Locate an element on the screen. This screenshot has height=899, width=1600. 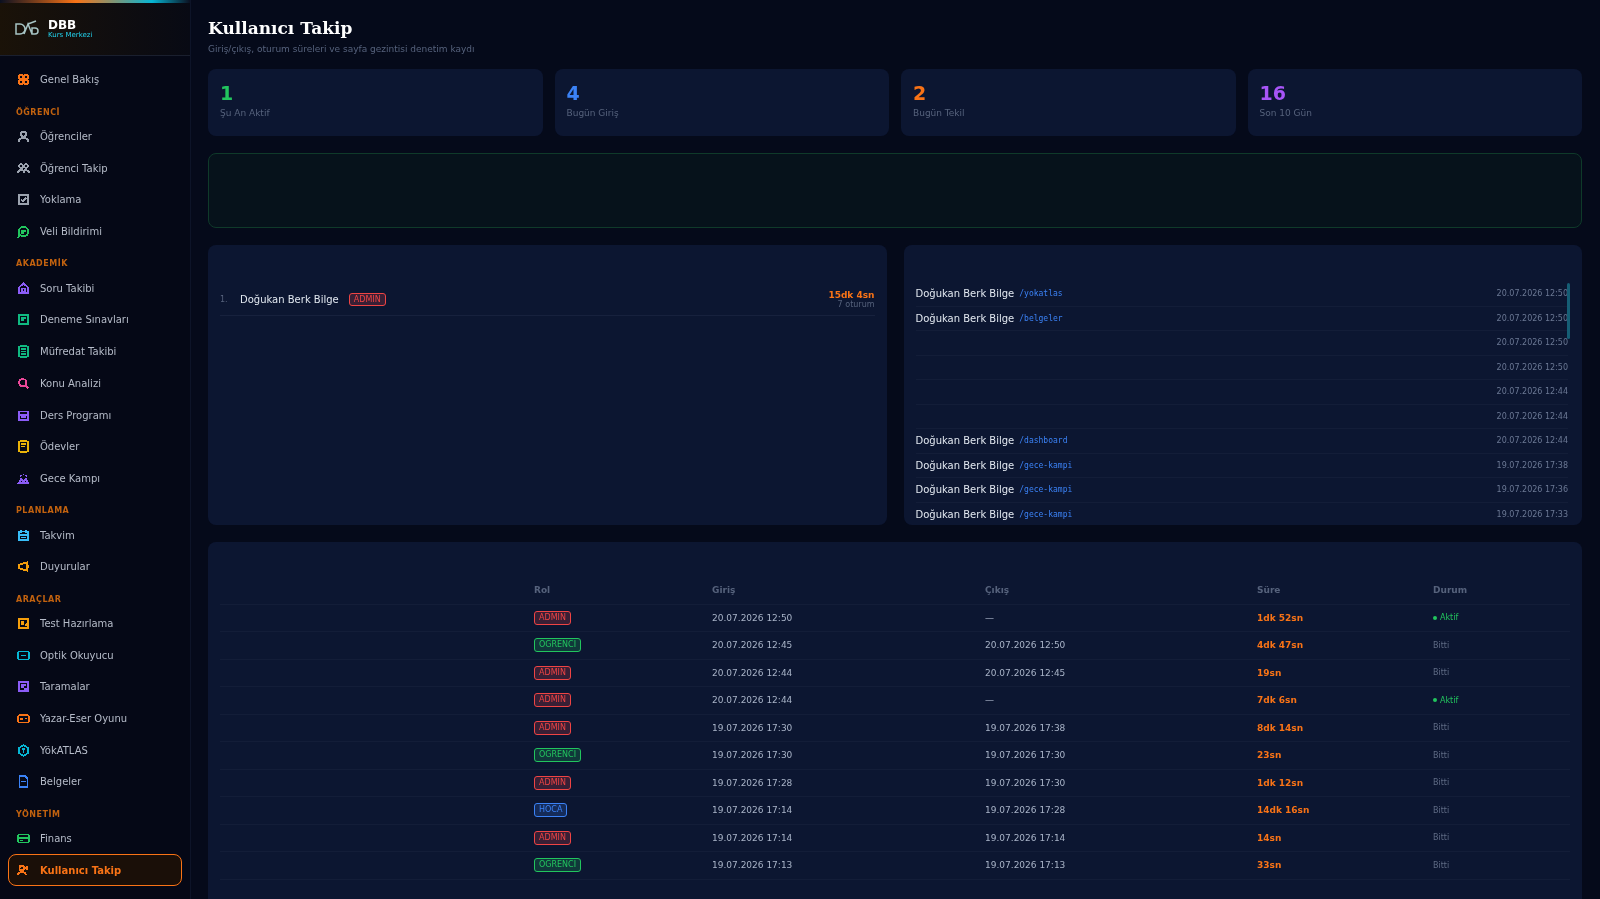
logout-time: 19.07.2026 17:14 is located at coordinates (1025, 837).